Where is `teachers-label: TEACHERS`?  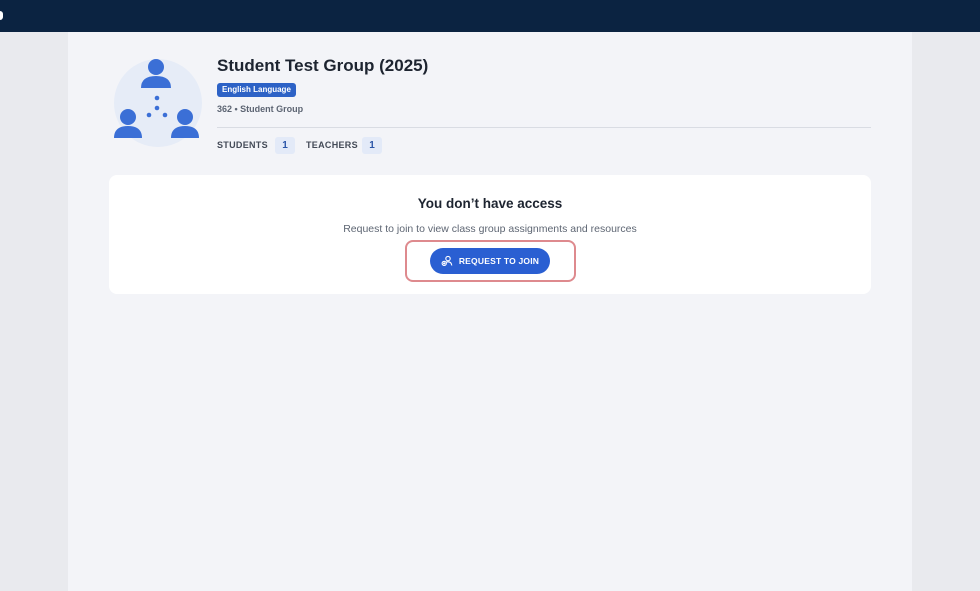
teachers-label: TEACHERS is located at coordinates (332, 145).